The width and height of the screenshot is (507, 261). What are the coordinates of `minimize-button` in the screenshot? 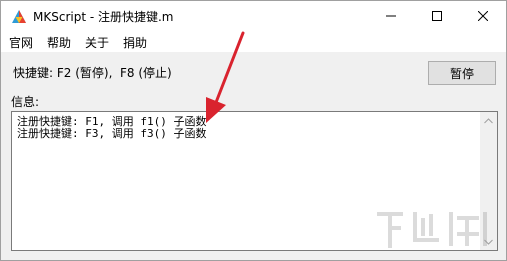 It's located at (391, 16).